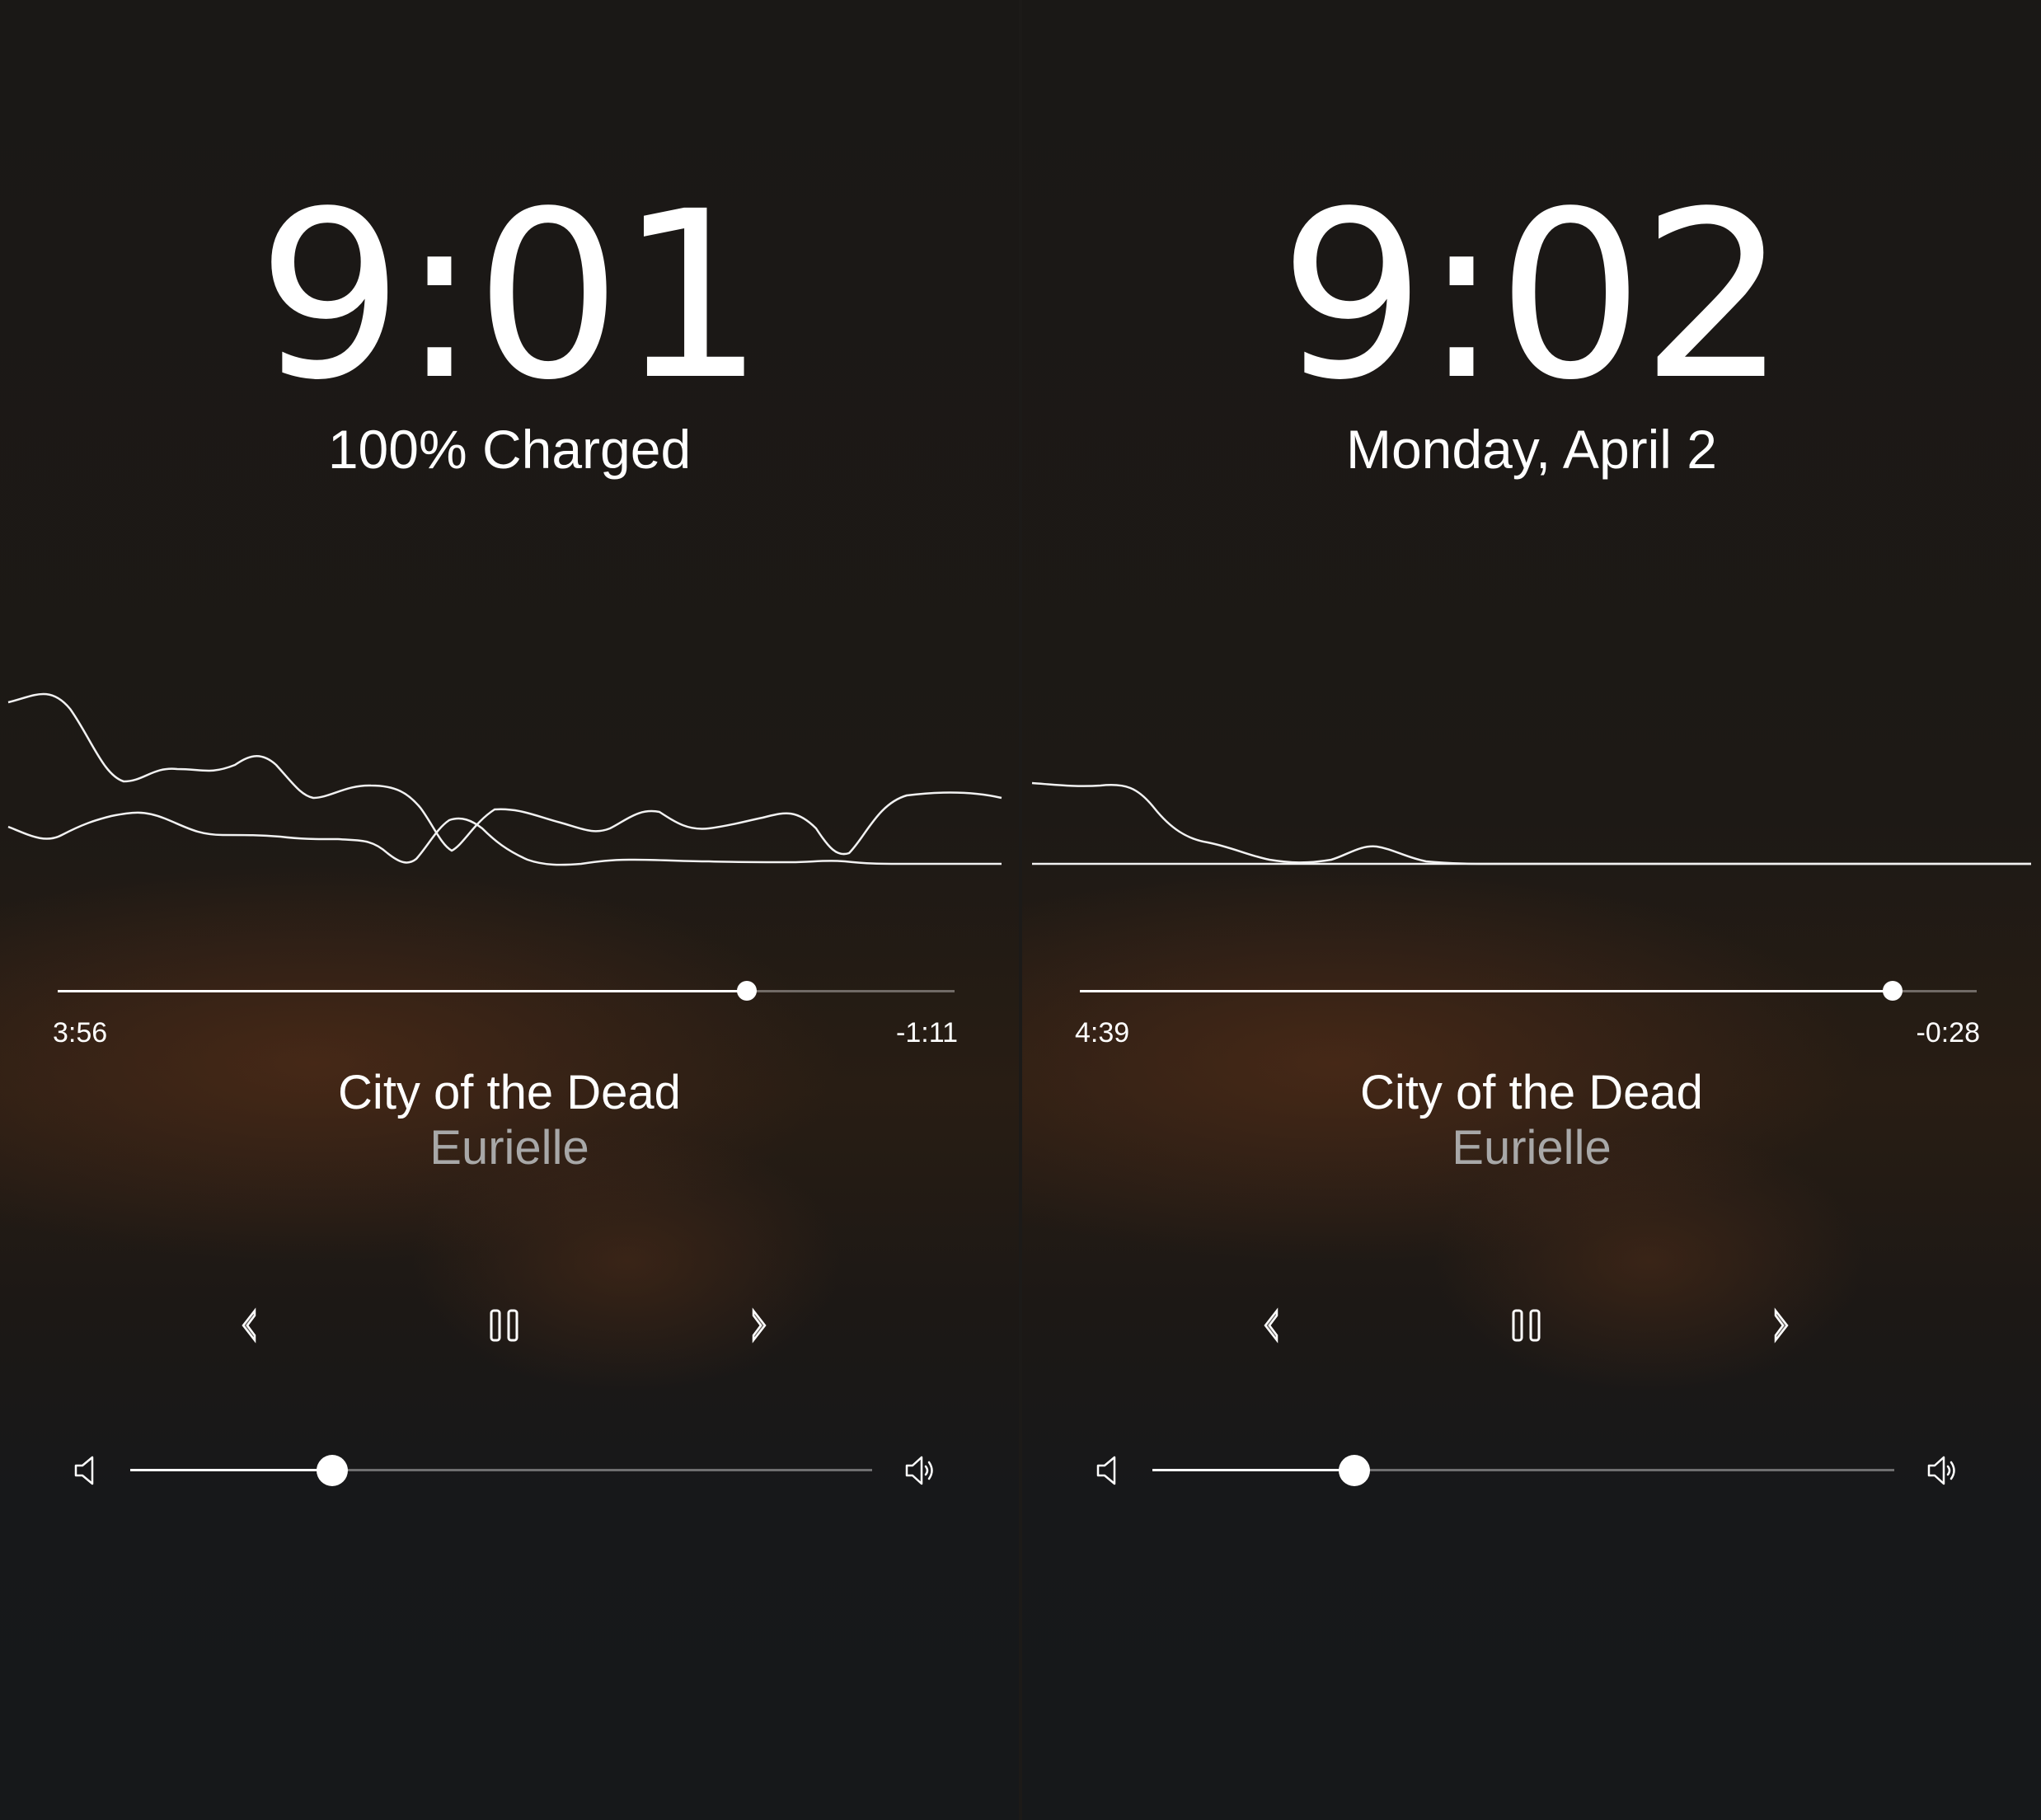 The width and height of the screenshot is (2041, 1820). Describe the element at coordinates (1102, 1032) in the screenshot. I see `time-elapsed: 4:39` at that location.